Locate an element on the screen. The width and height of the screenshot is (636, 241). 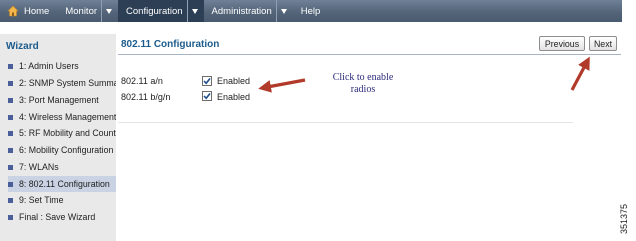
sidebar-step-wireless-management: 4: Wireless Management is located at coordinates (62, 117).